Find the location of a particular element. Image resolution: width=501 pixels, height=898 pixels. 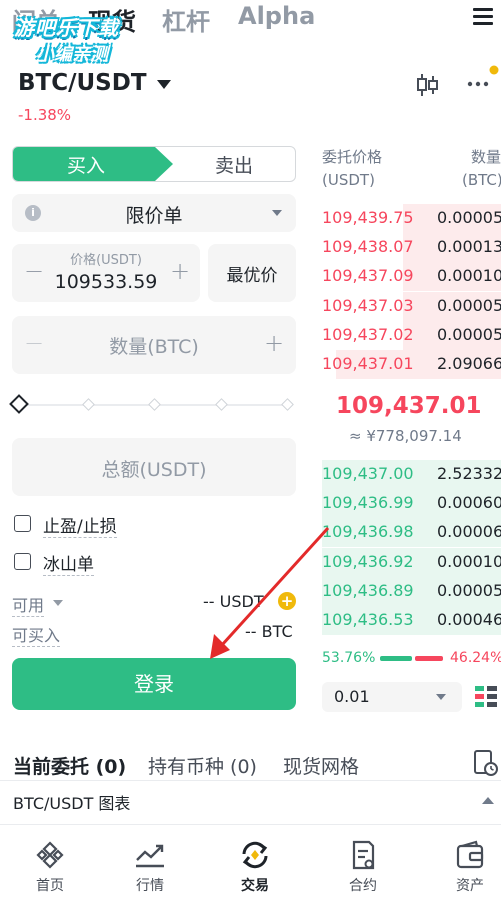

available-caret-icon is located at coordinates (58, 603).